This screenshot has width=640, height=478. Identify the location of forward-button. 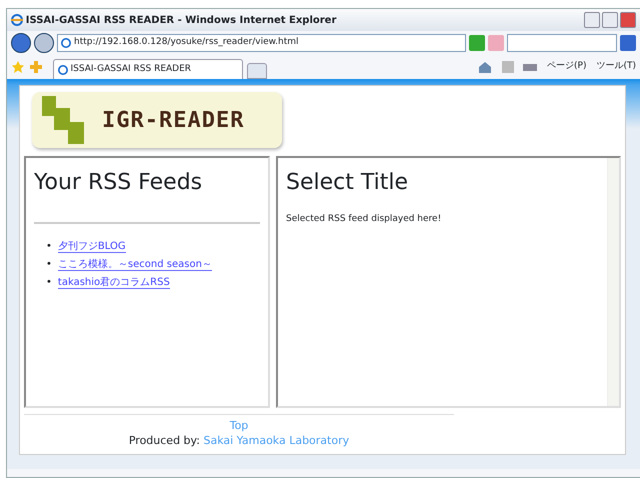
(44, 43).